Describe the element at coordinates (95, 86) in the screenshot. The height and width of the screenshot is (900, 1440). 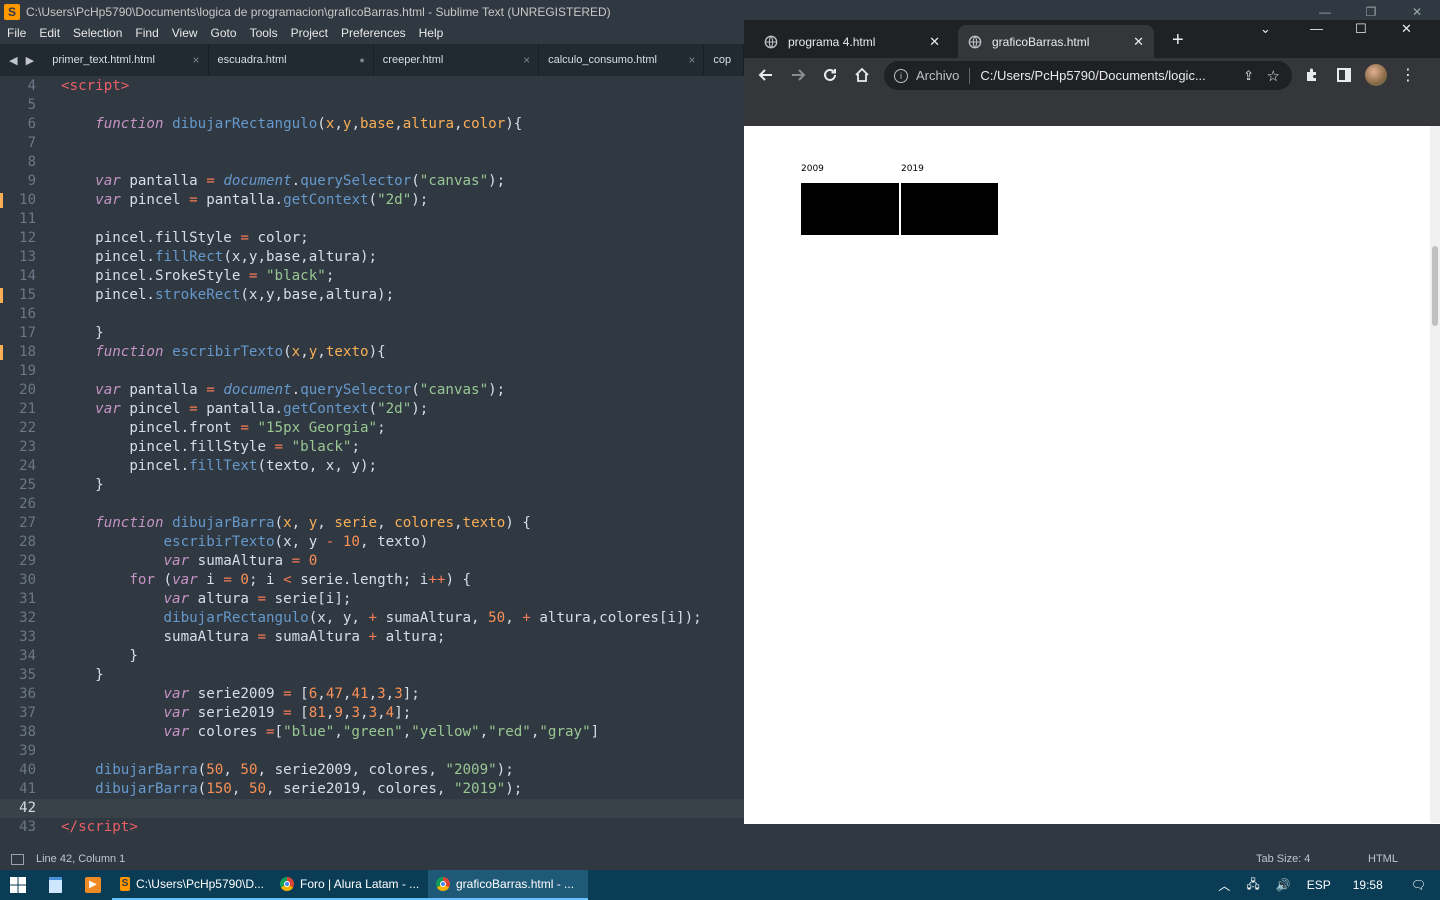
I see `code-line: <script>` at that location.